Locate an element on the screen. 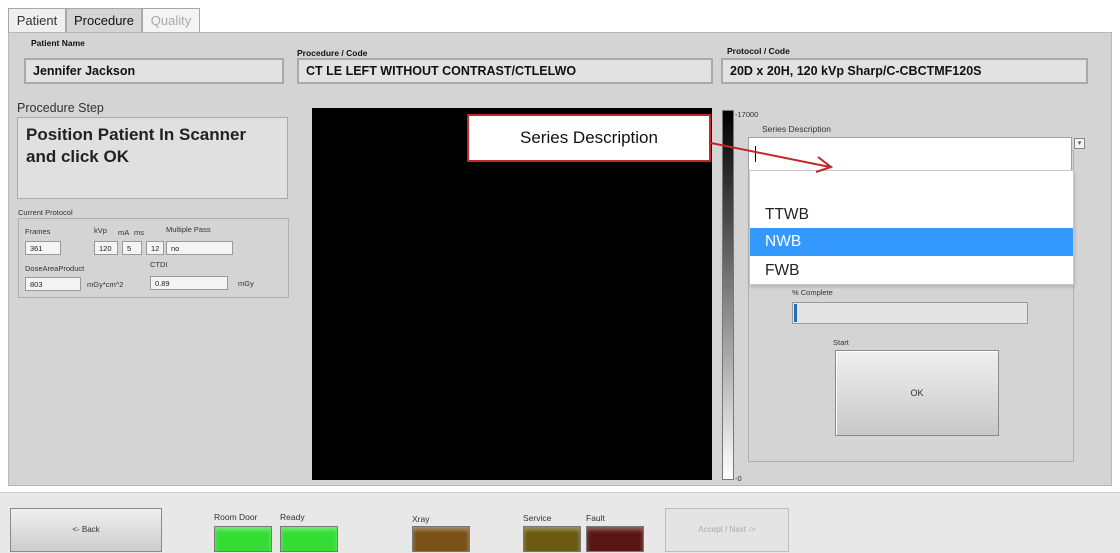  ctdi-label: CTDI is located at coordinates (159, 264).